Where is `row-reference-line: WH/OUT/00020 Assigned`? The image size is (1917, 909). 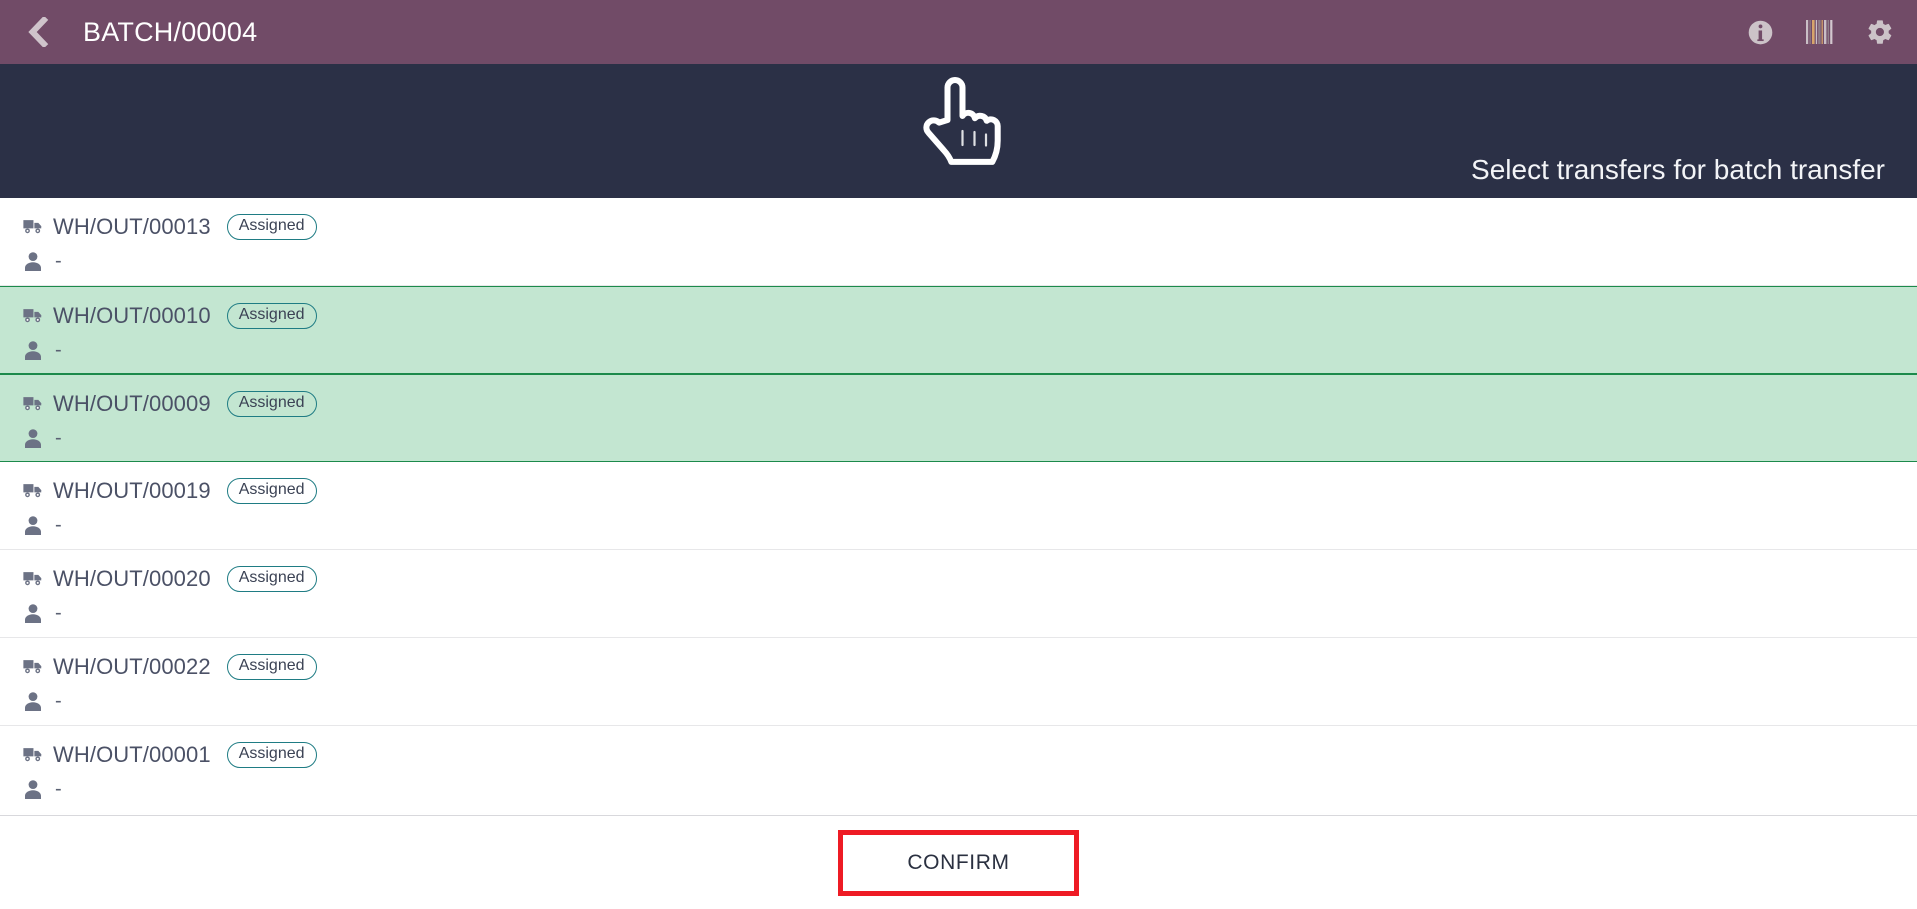 row-reference-line: WH/OUT/00020 Assigned is located at coordinates (969, 579).